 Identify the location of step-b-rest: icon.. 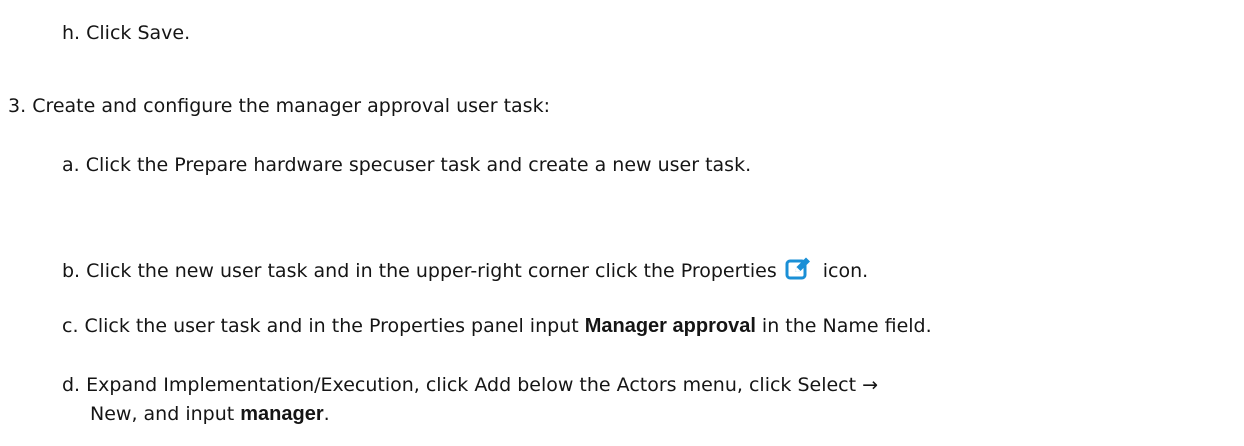
(845, 271).